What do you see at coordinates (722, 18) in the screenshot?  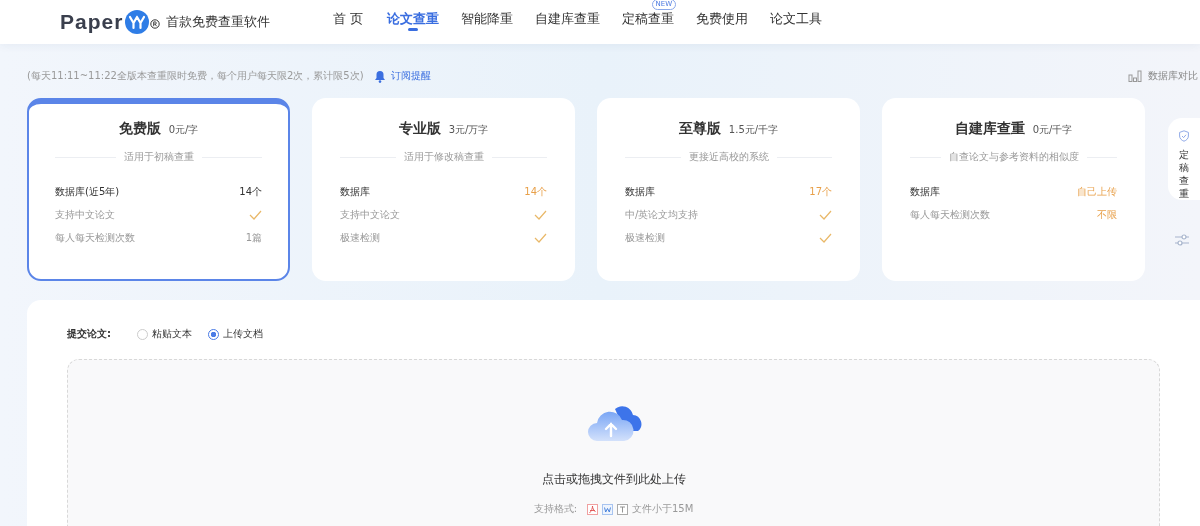 I see `nav-tab: 免费使用` at bounding box center [722, 18].